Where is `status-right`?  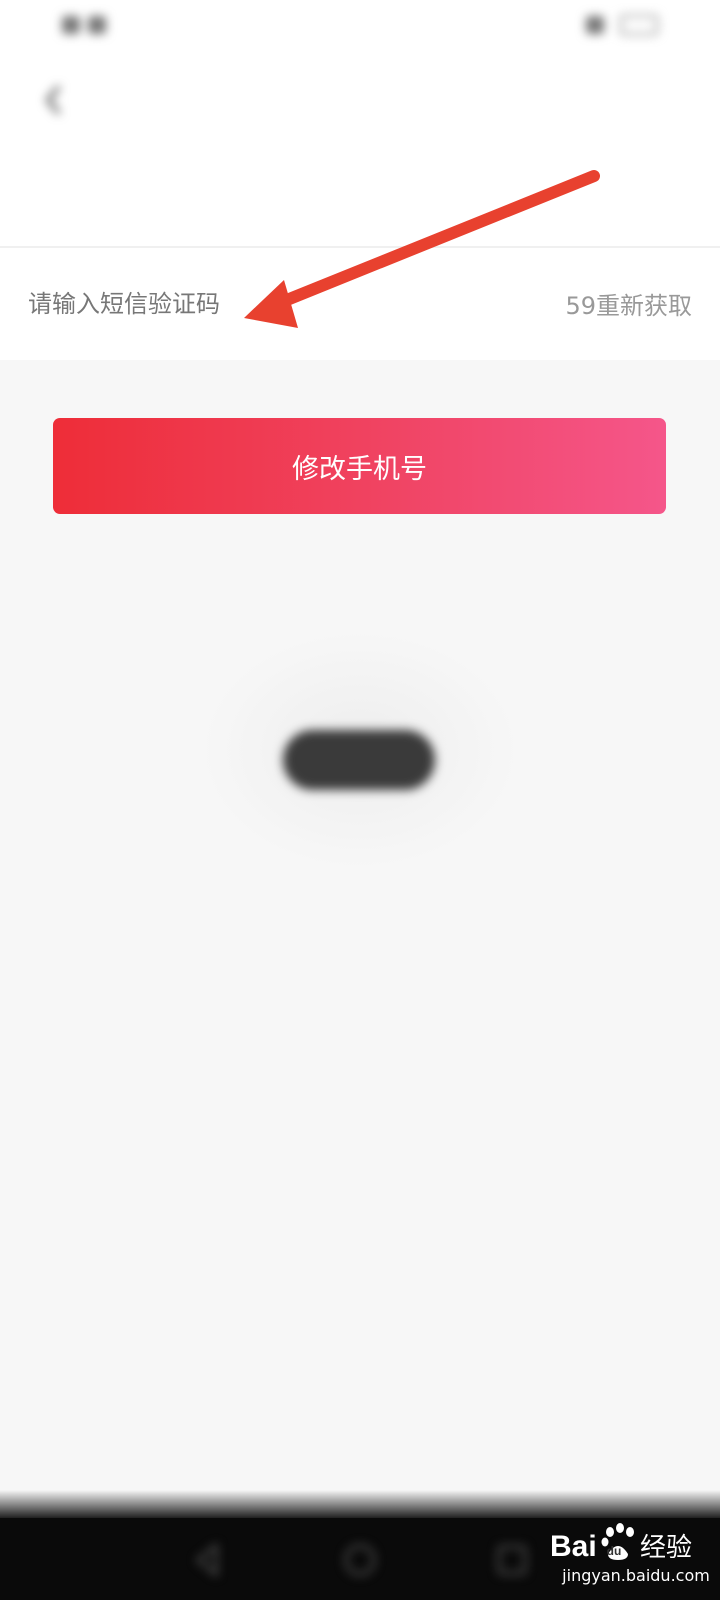
status-right is located at coordinates (622, 25).